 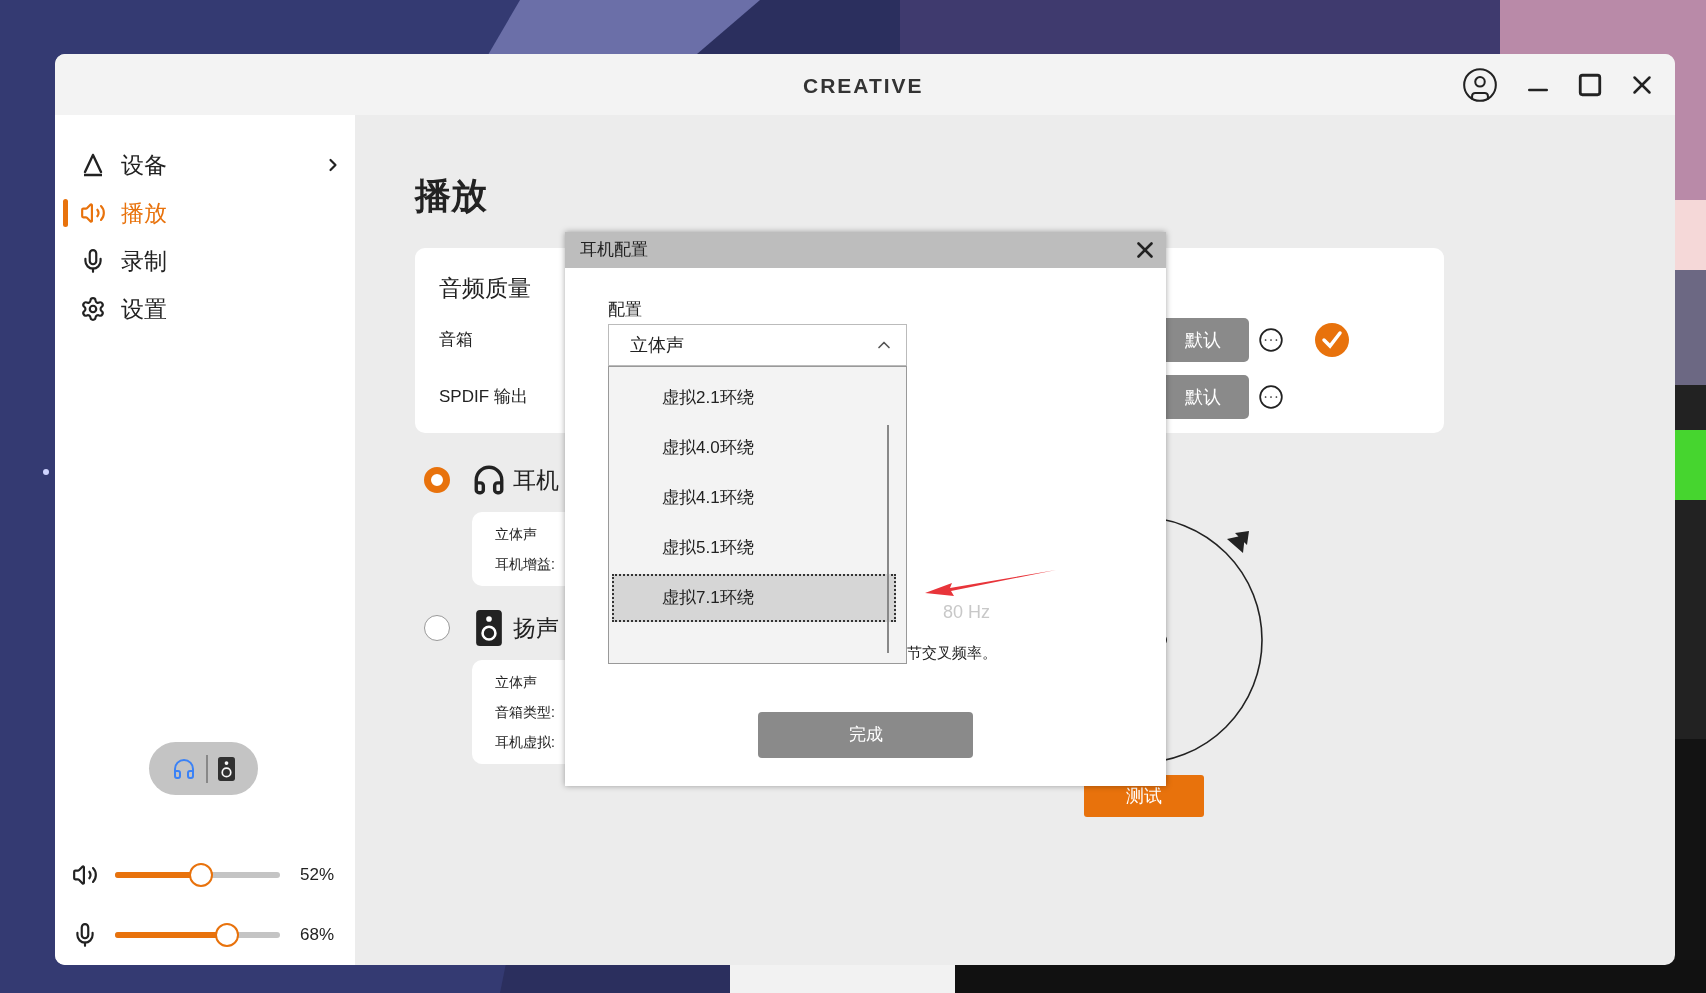 What do you see at coordinates (451, 196) in the screenshot?
I see `page-title: 播放` at bounding box center [451, 196].